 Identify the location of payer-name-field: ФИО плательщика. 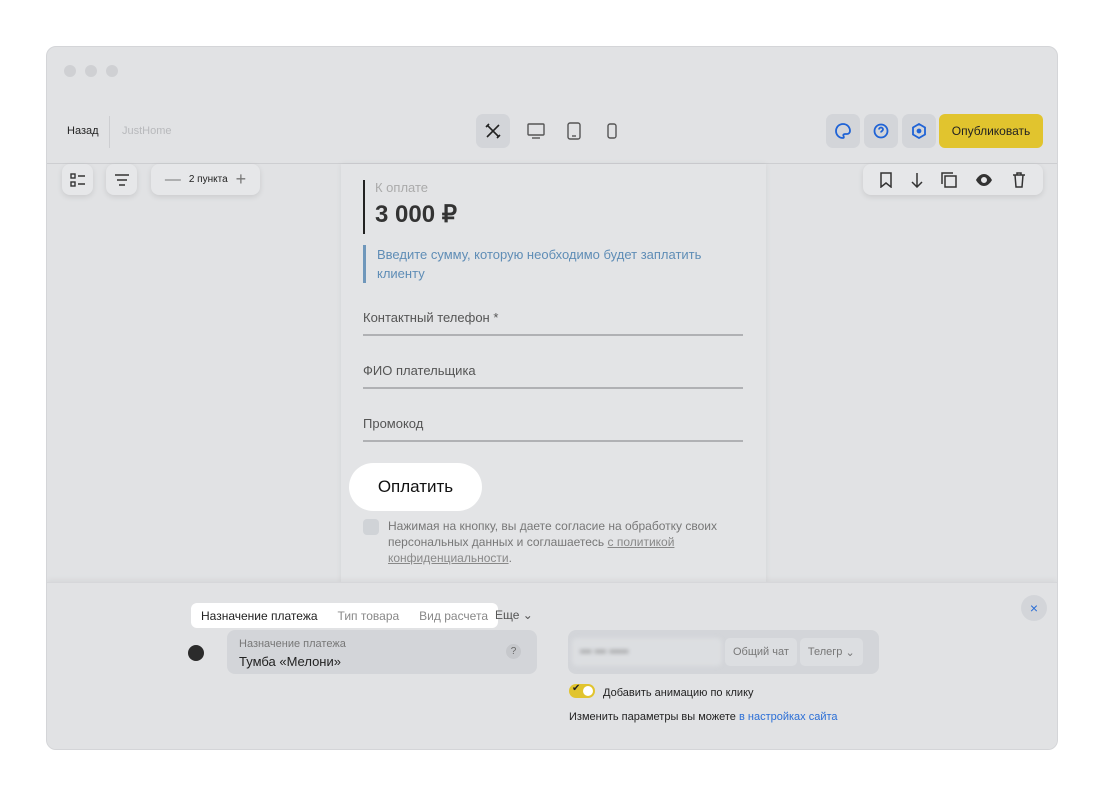
(553, 376).